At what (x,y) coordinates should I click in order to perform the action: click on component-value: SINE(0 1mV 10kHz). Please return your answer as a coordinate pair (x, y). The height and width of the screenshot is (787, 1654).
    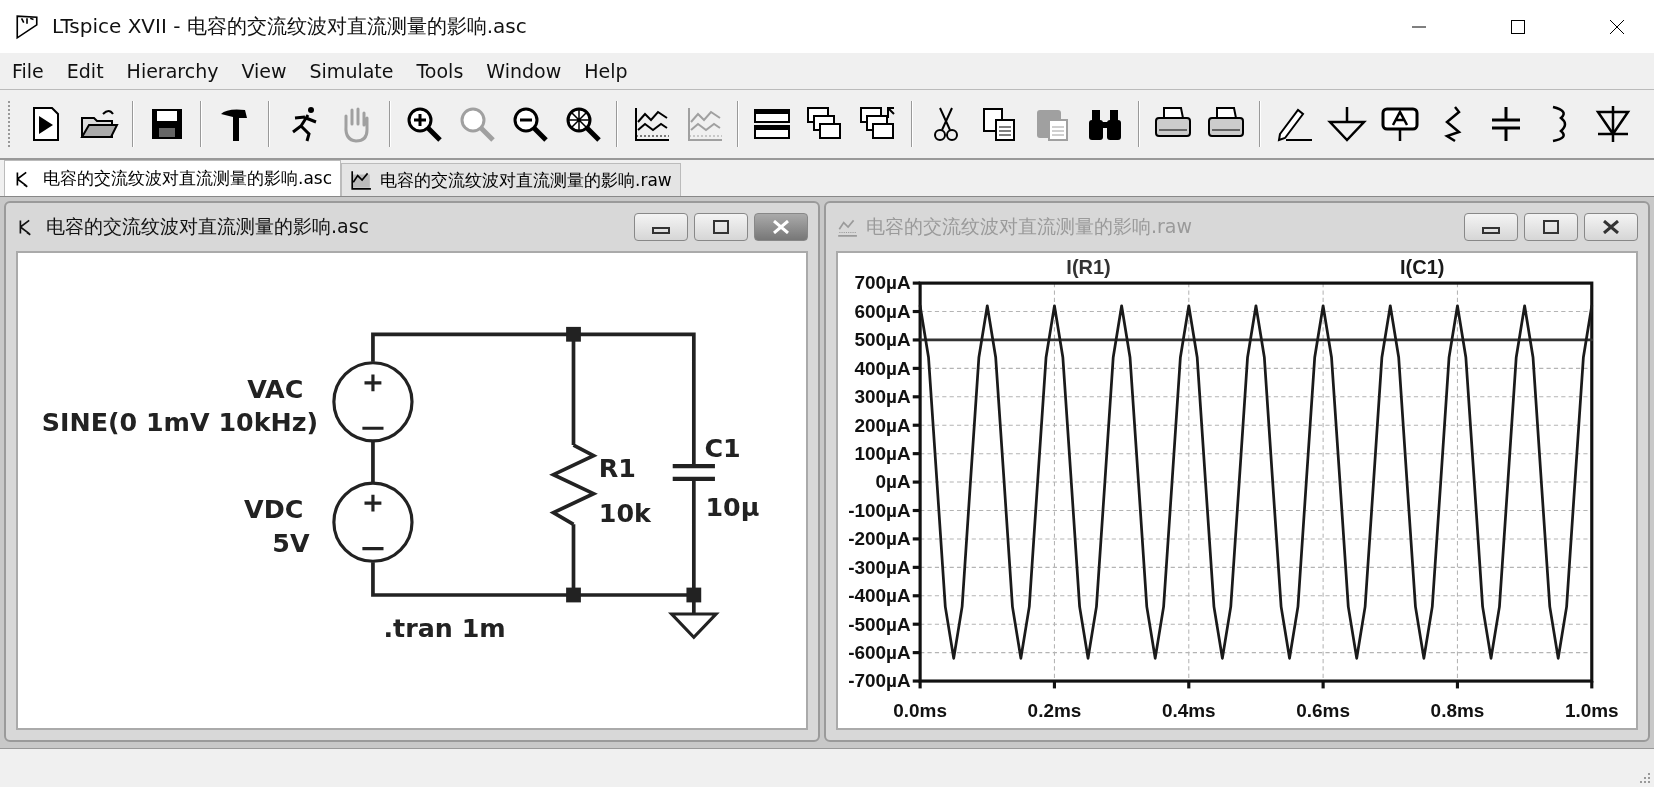
    Looking at the image, I should click on (180, 422).